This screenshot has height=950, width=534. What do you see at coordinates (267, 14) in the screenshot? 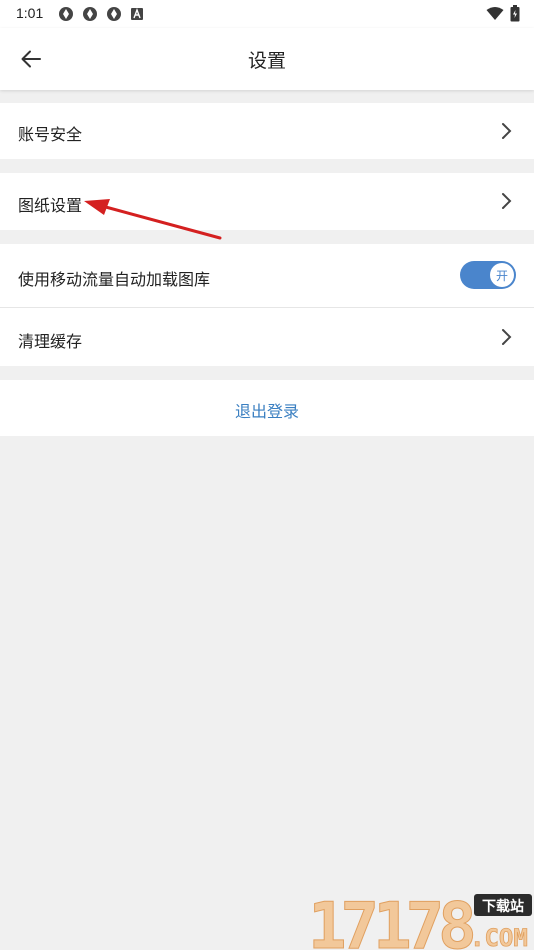
I see `status-bar: 1:01` at bounding box center [267, 14].